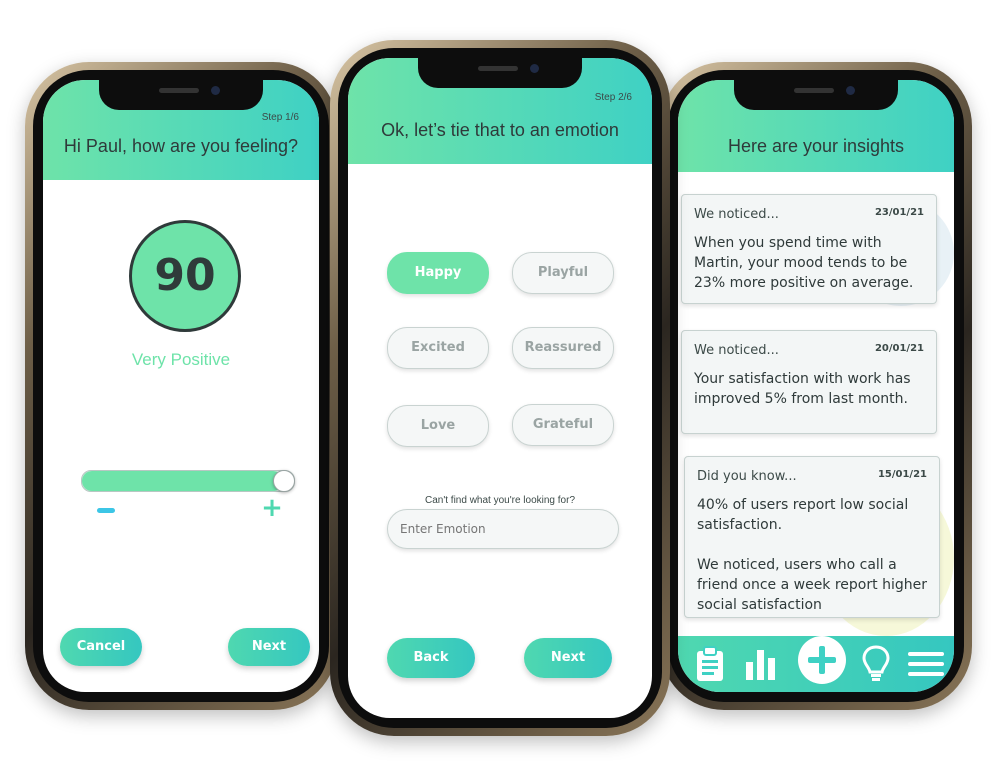 This screenshot has height=775, width=996. Describe the element at coordinates (563, 348) in the screenshot. I see `emotion-option-reassured: Reassured` at that location.